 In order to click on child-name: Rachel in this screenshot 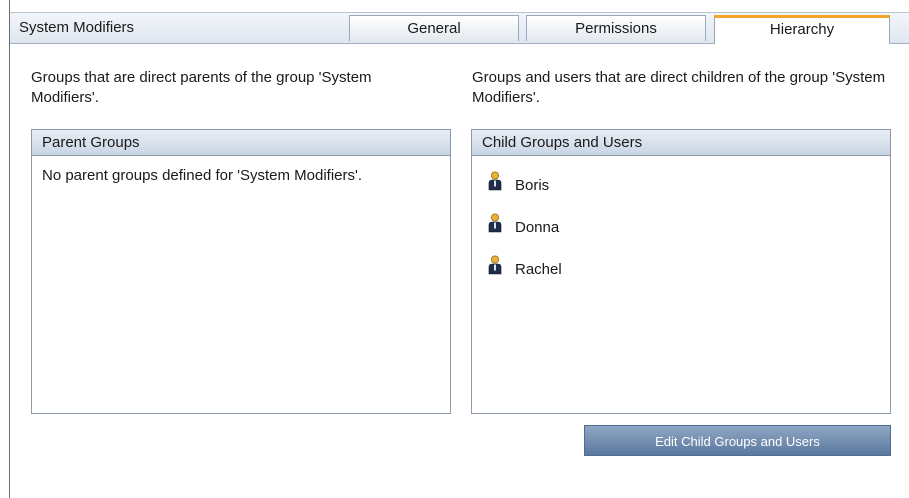, I will do `click(538, 269)`.